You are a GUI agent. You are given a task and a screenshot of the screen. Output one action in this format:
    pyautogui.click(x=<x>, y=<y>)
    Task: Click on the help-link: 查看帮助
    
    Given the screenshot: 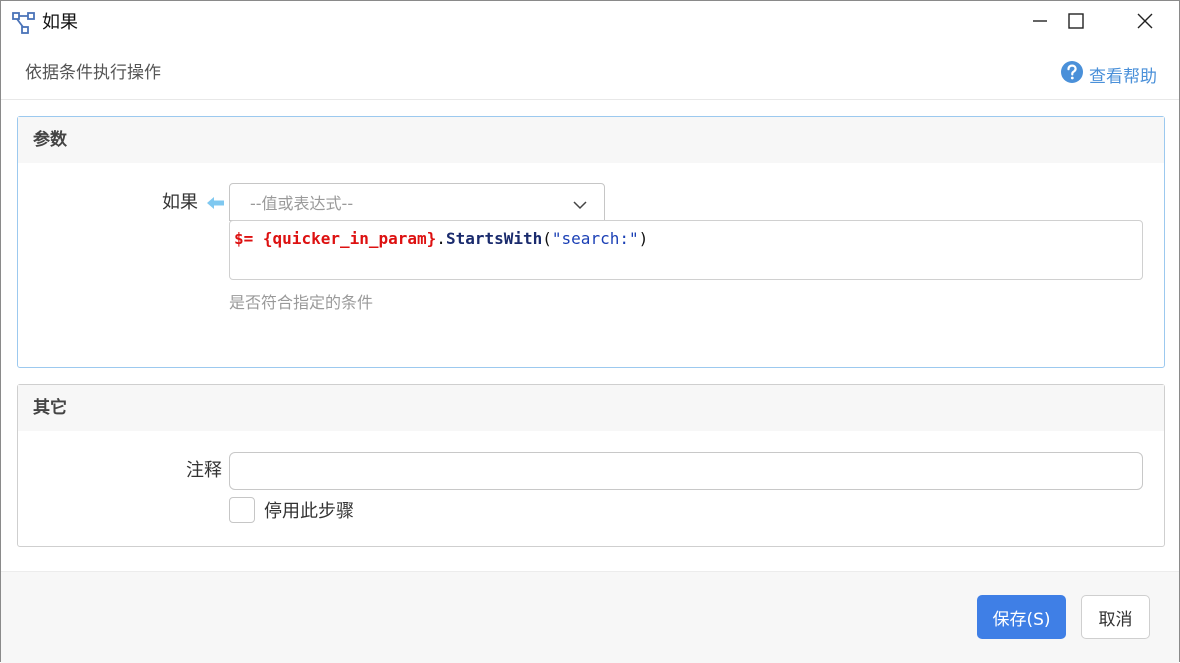 What is the action you would take?
    pyautogui.click(x=1108, y=74)
    